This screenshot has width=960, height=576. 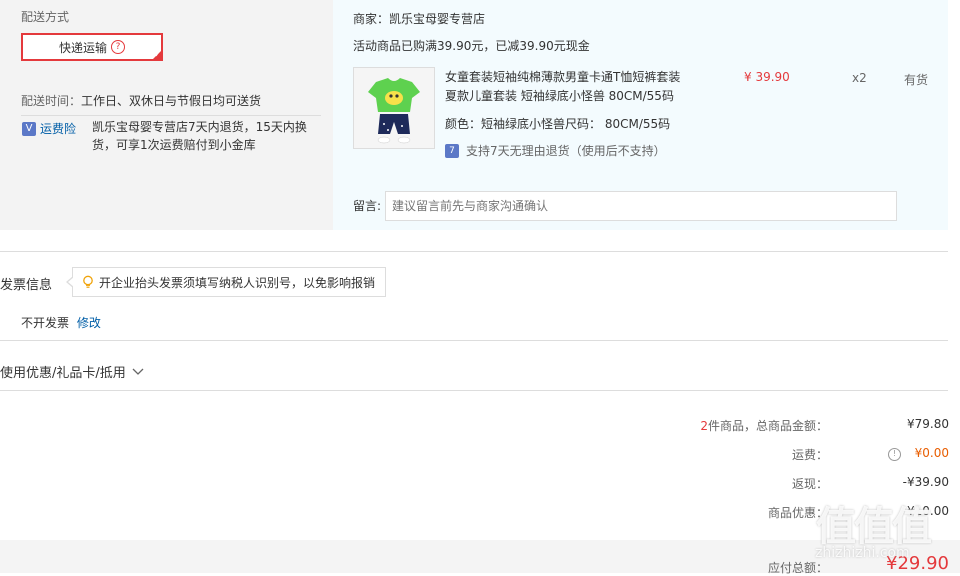 What do you see at coordinates (809, 484) in the screenshot?
I see `rebate-label: 返现：` at bounding box center [809, 484].